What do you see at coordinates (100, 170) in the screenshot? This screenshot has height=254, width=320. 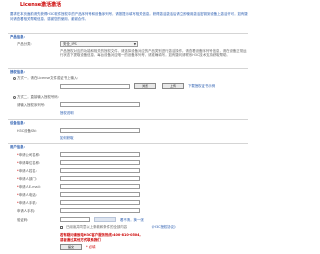 I see `name-input` at bounding box center [100, 170].